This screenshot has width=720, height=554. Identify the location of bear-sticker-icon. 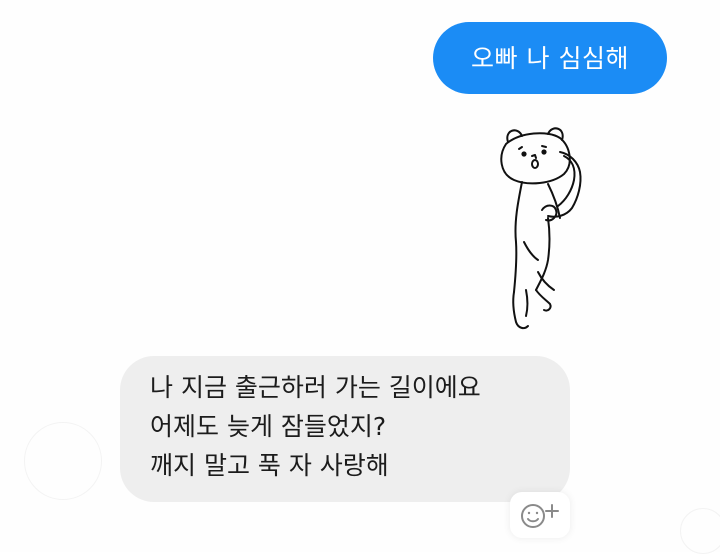
(549, 232).